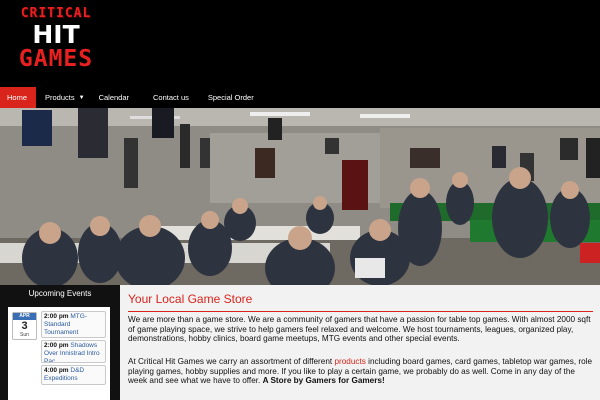 This screenshot has width=600, height=400. I want to click on site-logo: CRITICAL HIT GAMES, so click(56, 42).